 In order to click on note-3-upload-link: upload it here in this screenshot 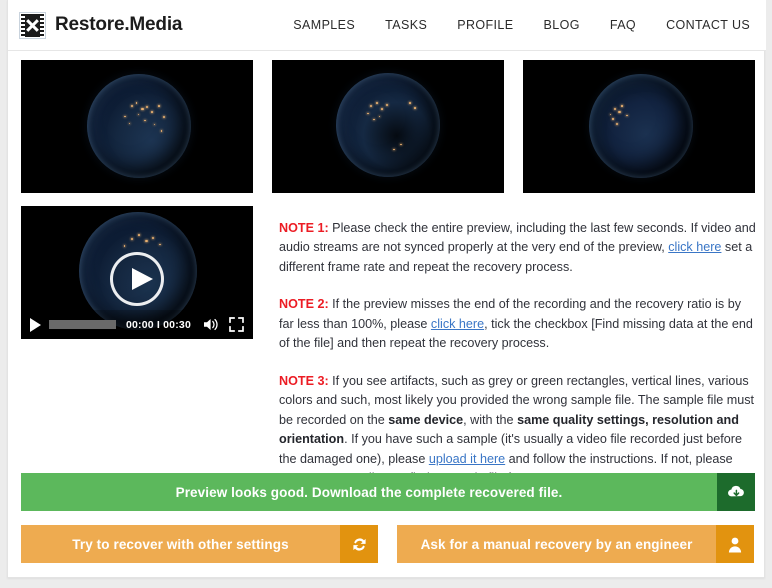, I will do `click(467, 459)`.